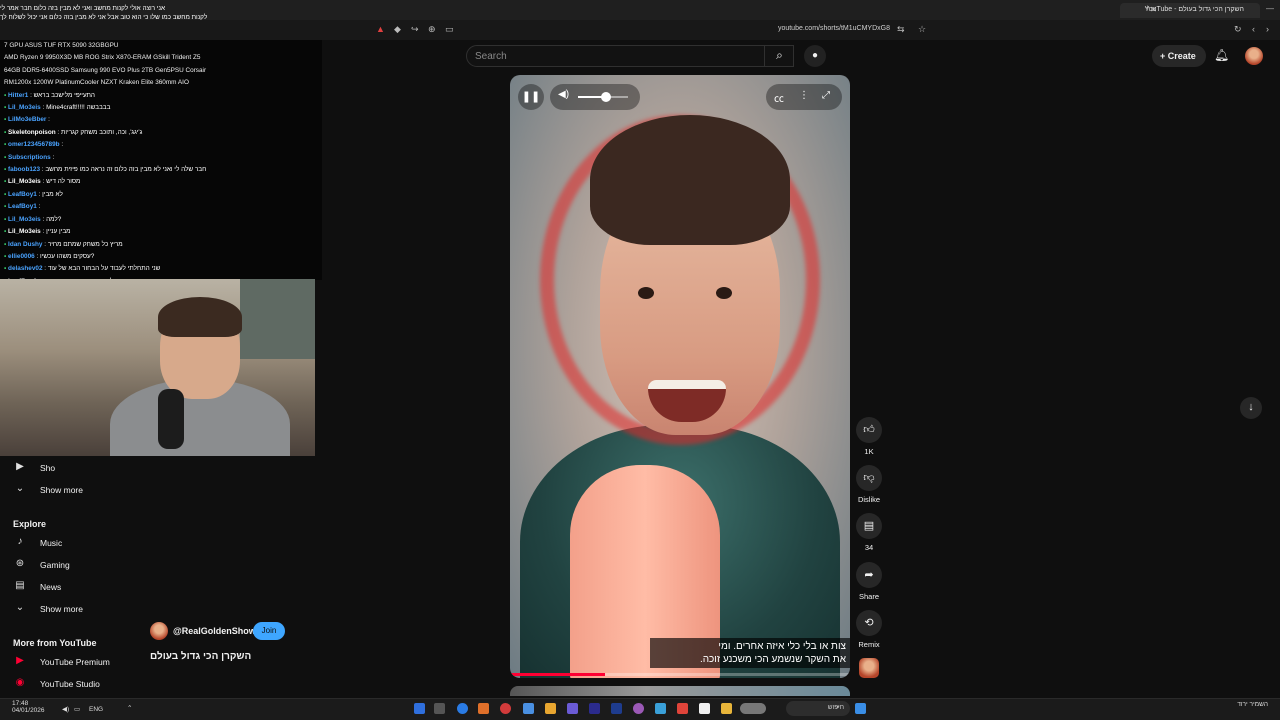  What do you see at coordinates (630, 56) in the screenshot?
I see `search-input: Search` at bounding box center [630, 56].